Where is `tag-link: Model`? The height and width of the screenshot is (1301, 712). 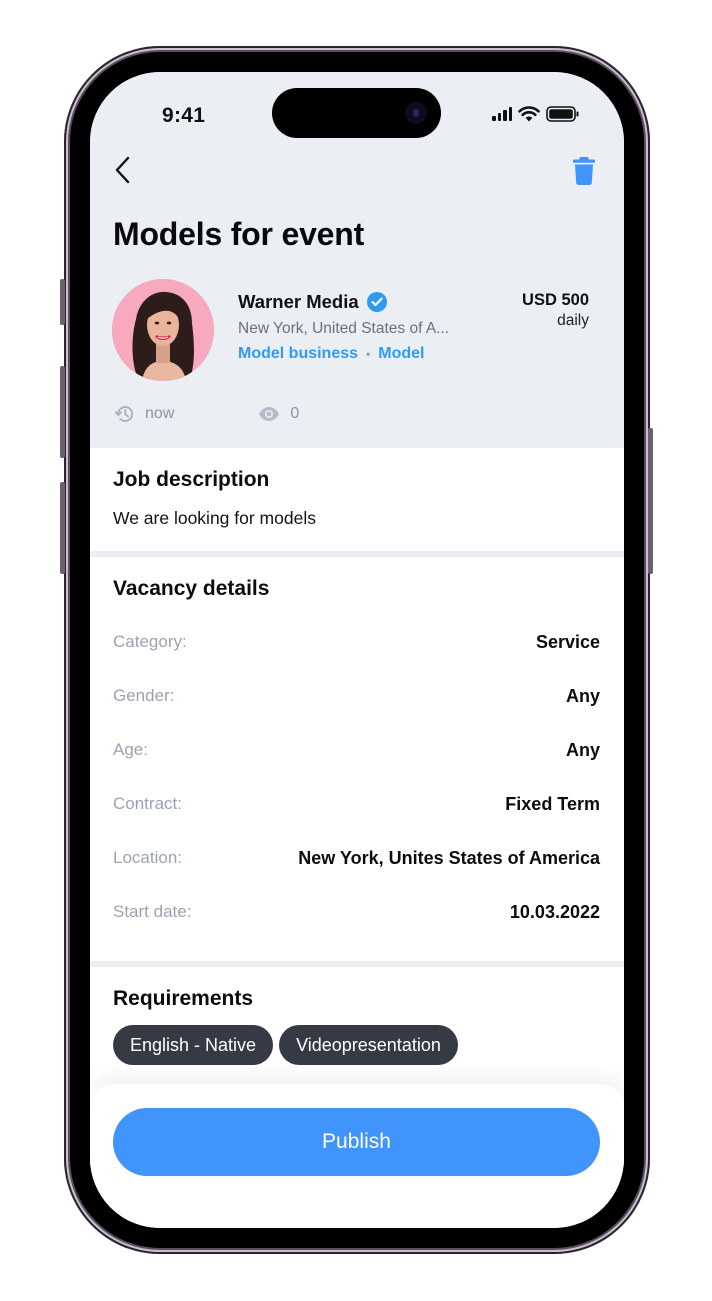
tag-link: Model is located at coordinates (401, 354).